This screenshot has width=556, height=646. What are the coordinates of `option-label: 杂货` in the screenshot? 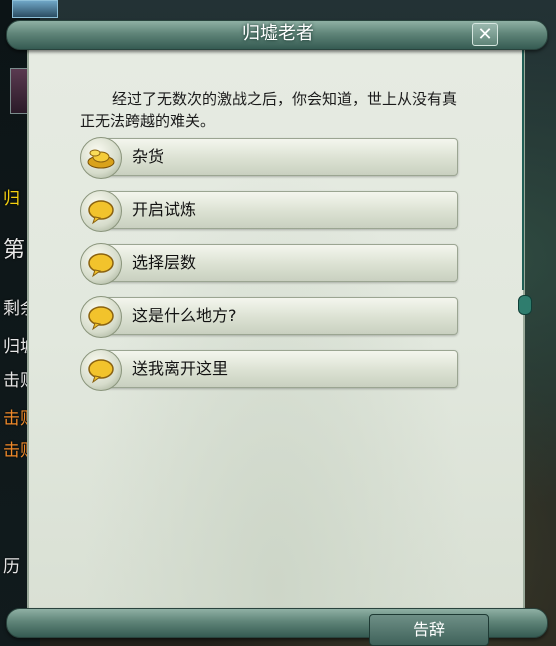 It's located at (148, 156).